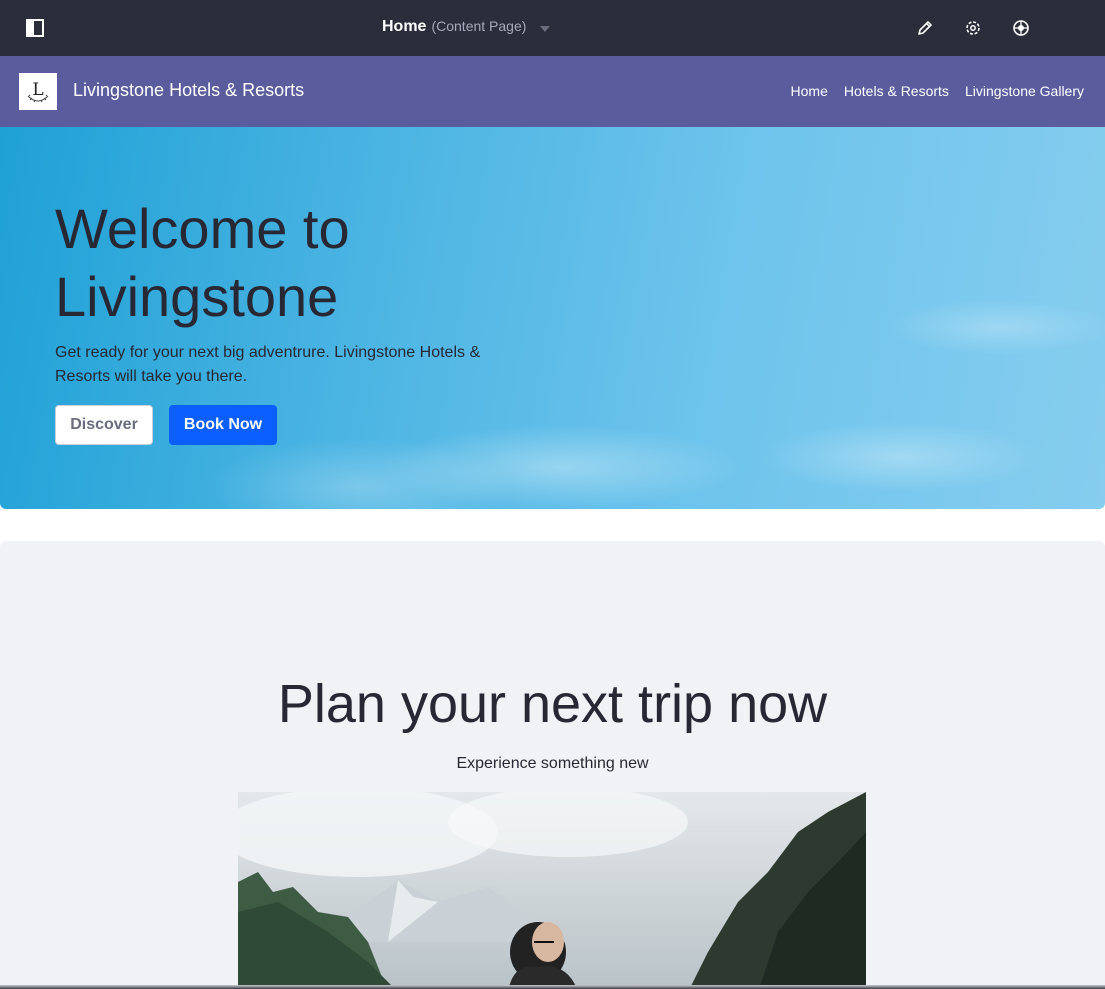 This screenshot has width=1105, height=989. What do you see at coordinates (973, 28) in the screenshot?
I see `gear-icon` at bounding box center [973, 28].